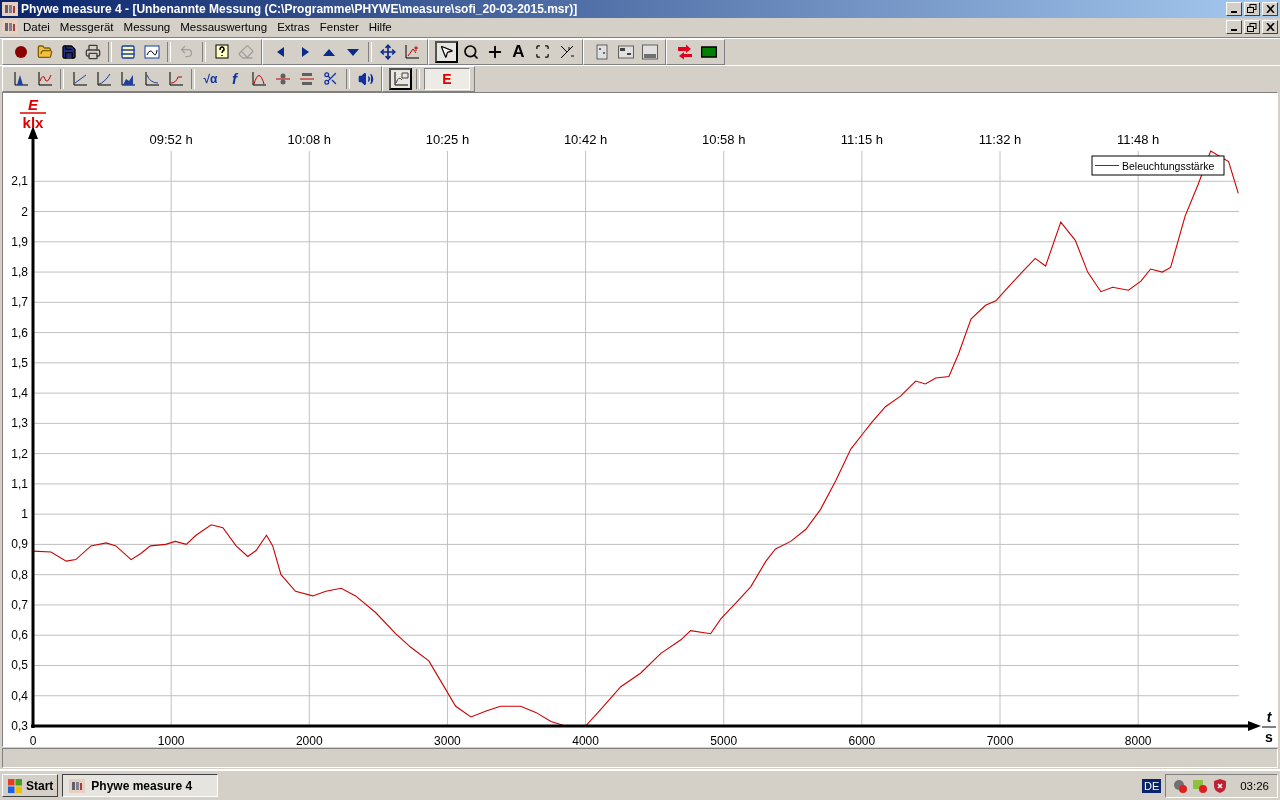  I want to click on start-button: Start, so click(30, 786).